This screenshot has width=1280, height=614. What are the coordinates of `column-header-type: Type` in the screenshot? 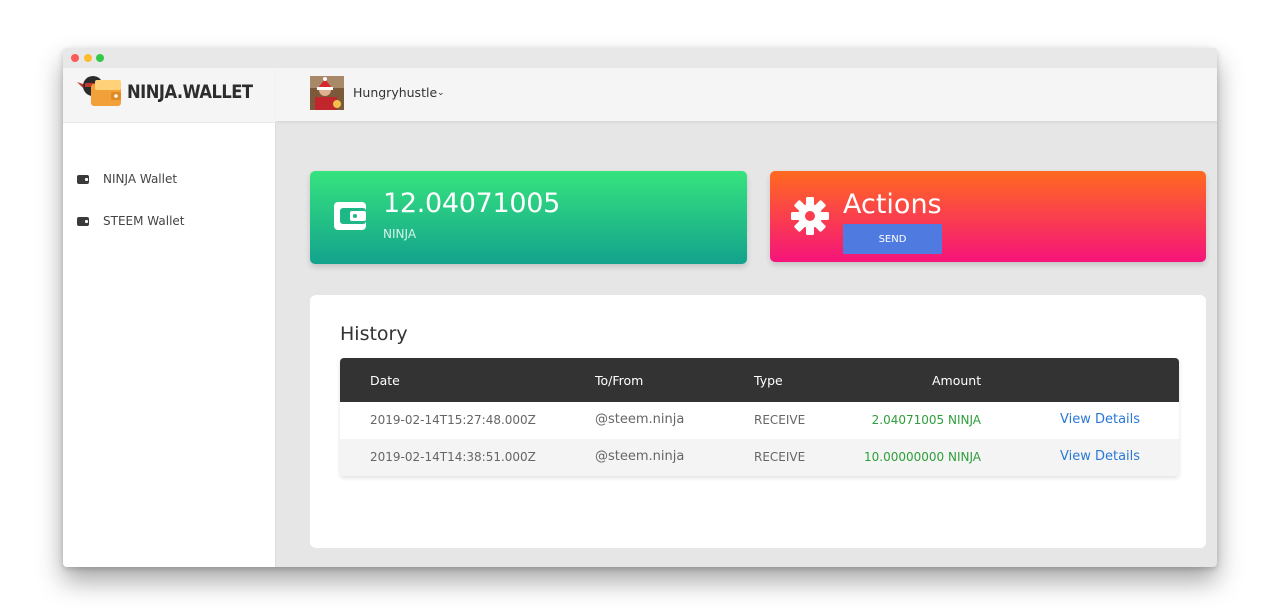 It's located at (768, 380).